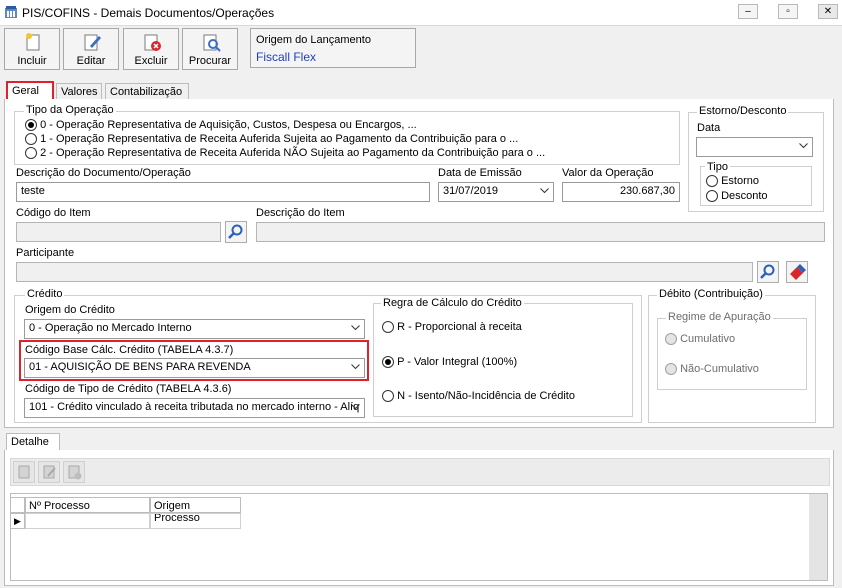  What do you see at coordinates (471, 191) in the screenshot?
I see `data-emissao-value: 31/07/2019` at bounding box center [471, 191].